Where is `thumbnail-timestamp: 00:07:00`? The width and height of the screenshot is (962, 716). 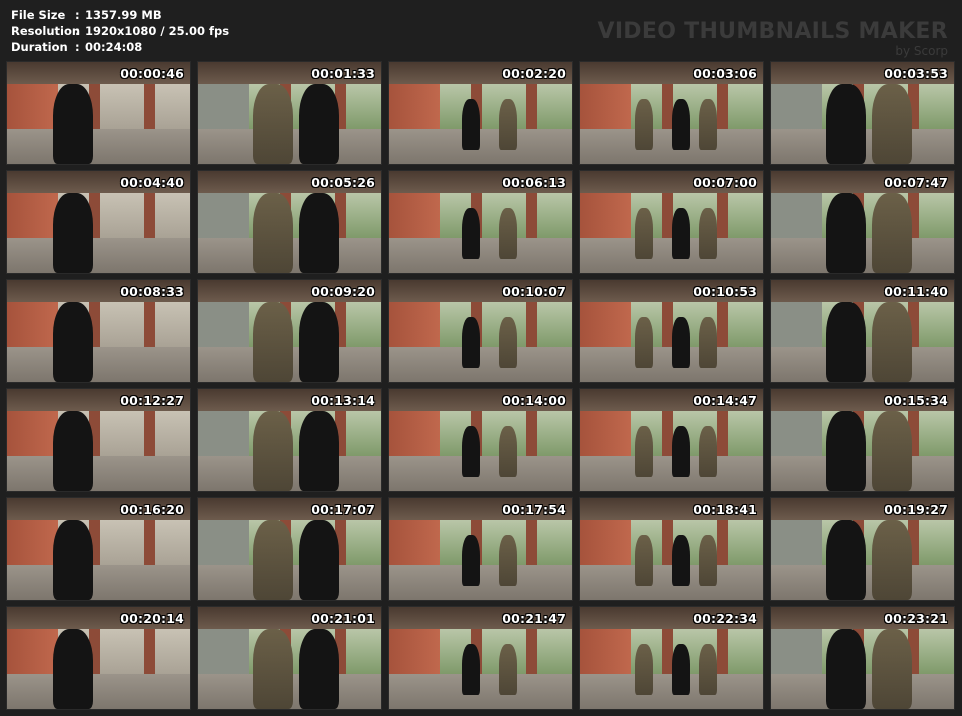 thumbnail-timestamp: 00:07:00 is located at coordinates (725, 182).